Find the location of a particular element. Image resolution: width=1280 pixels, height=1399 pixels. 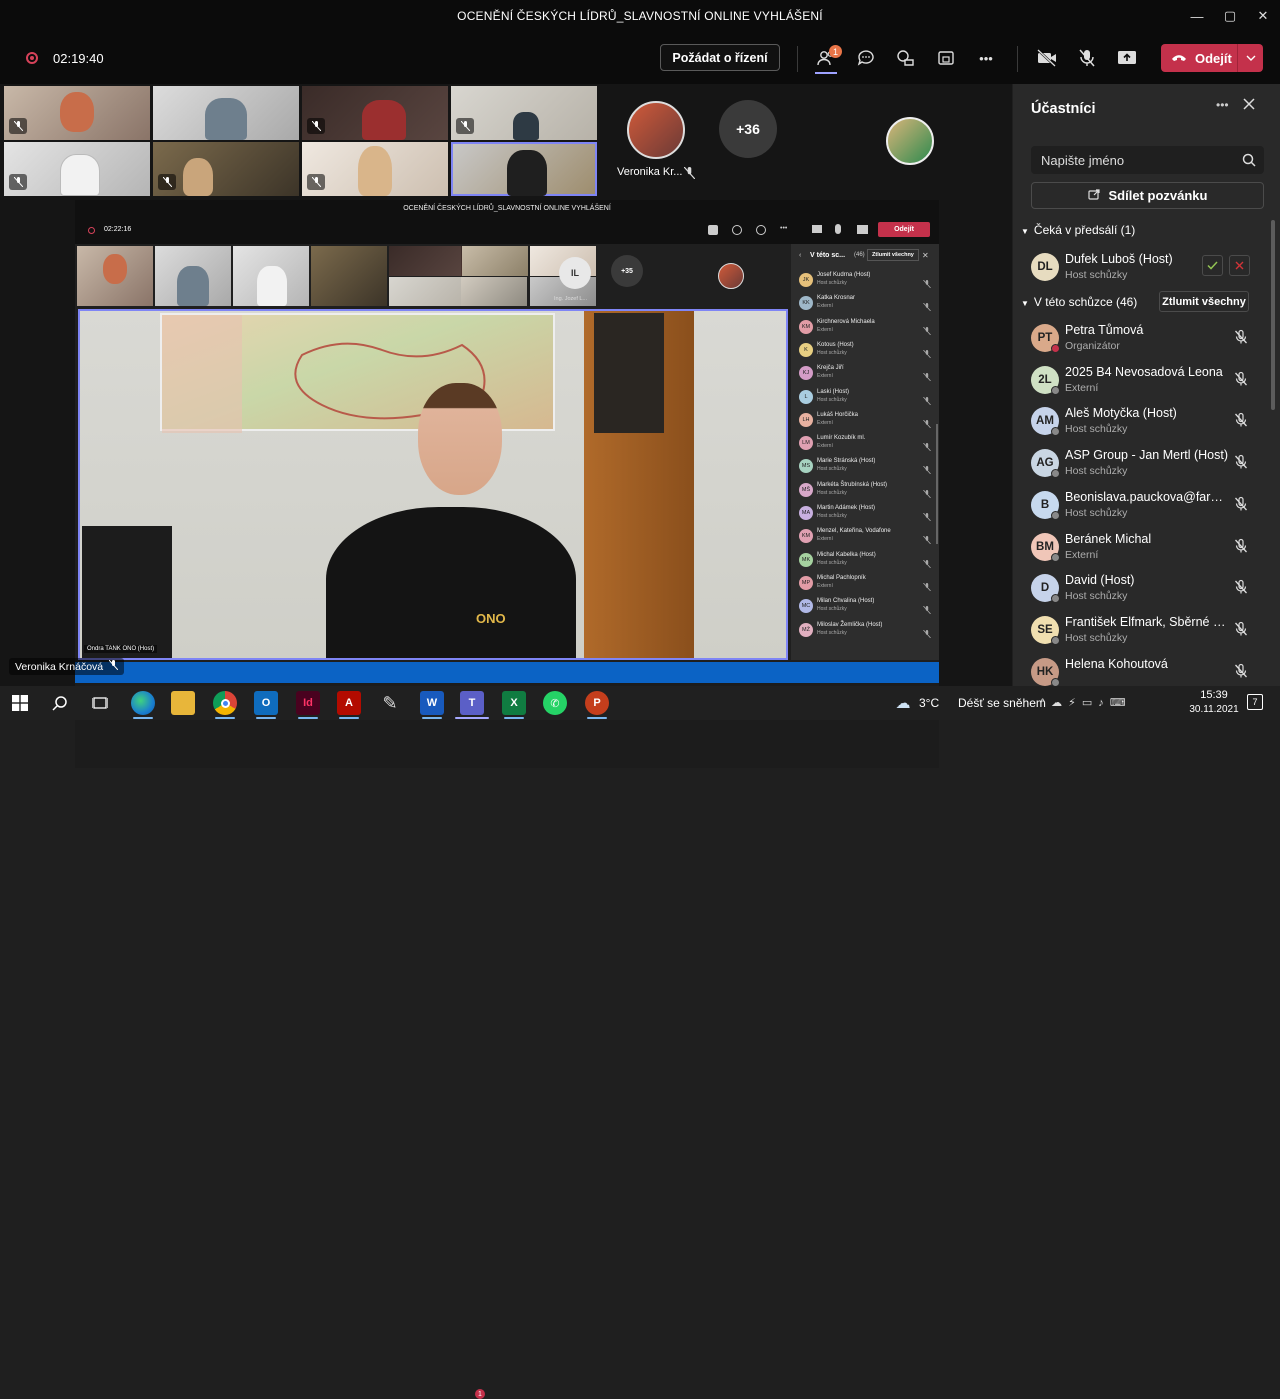

avatar: HK is located at coordinates (1045, 672).